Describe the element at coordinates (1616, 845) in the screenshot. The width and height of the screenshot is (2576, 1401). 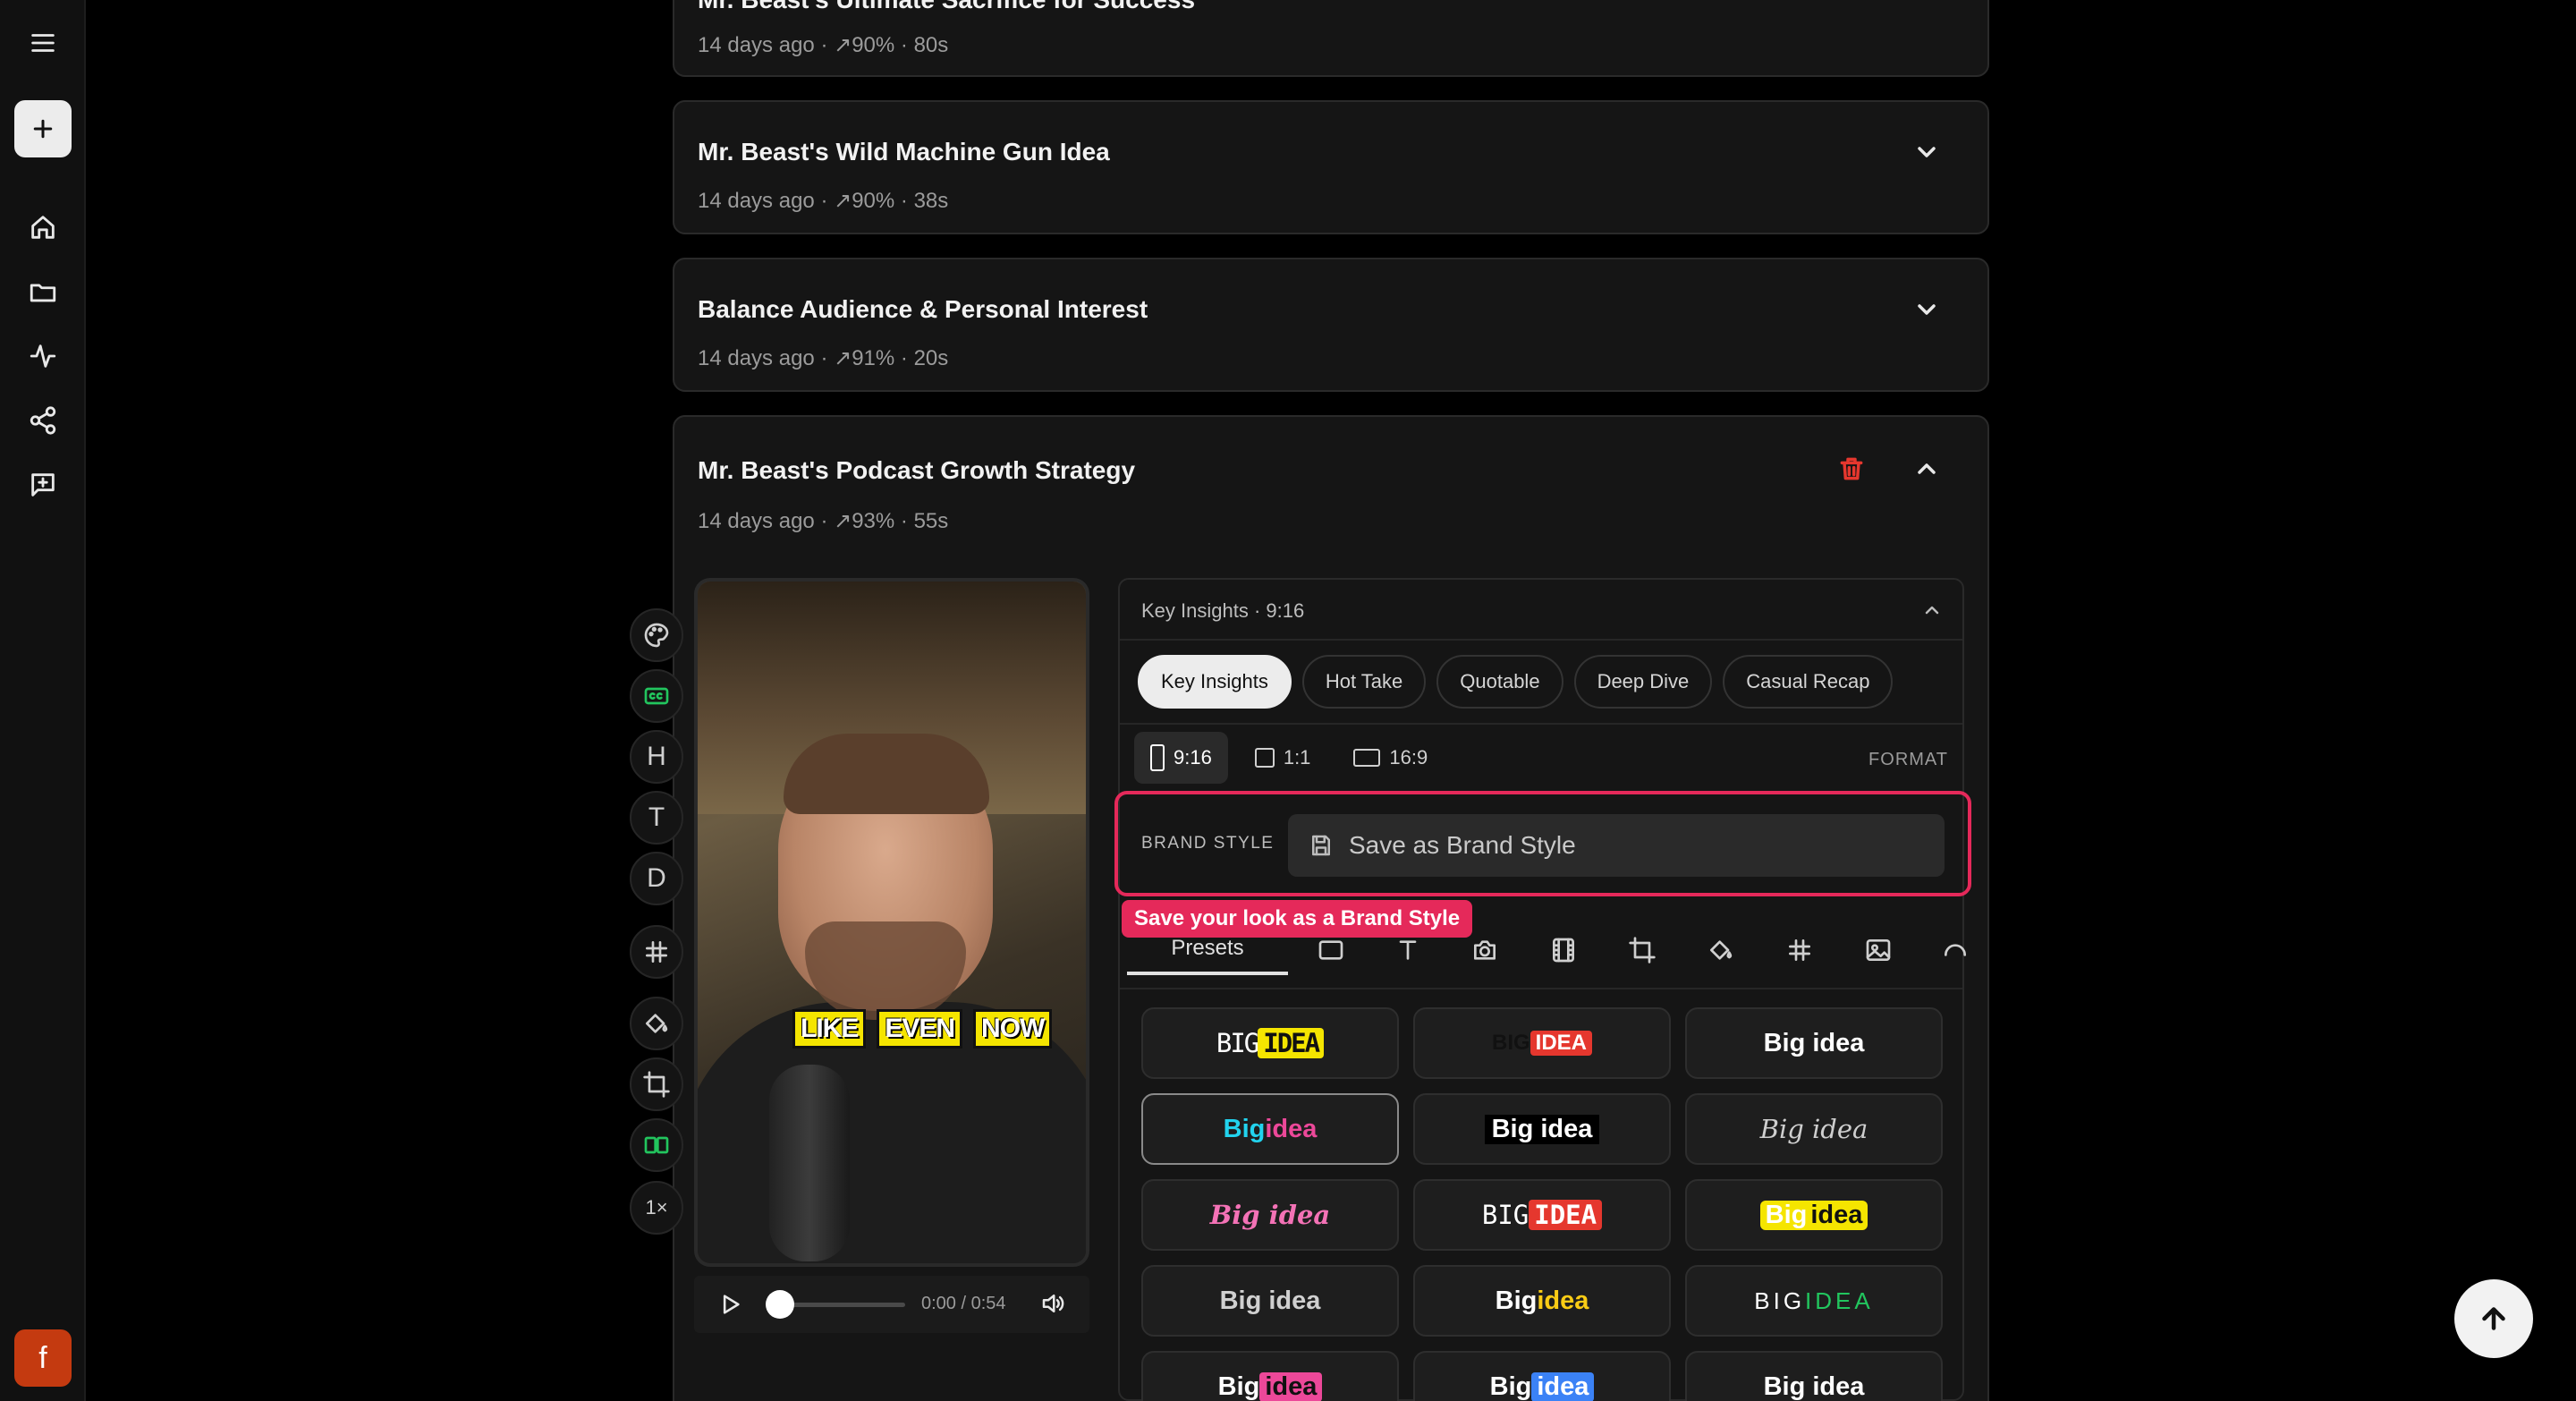
I see `save-brand-style-button: Save as Brand Style` at that location.